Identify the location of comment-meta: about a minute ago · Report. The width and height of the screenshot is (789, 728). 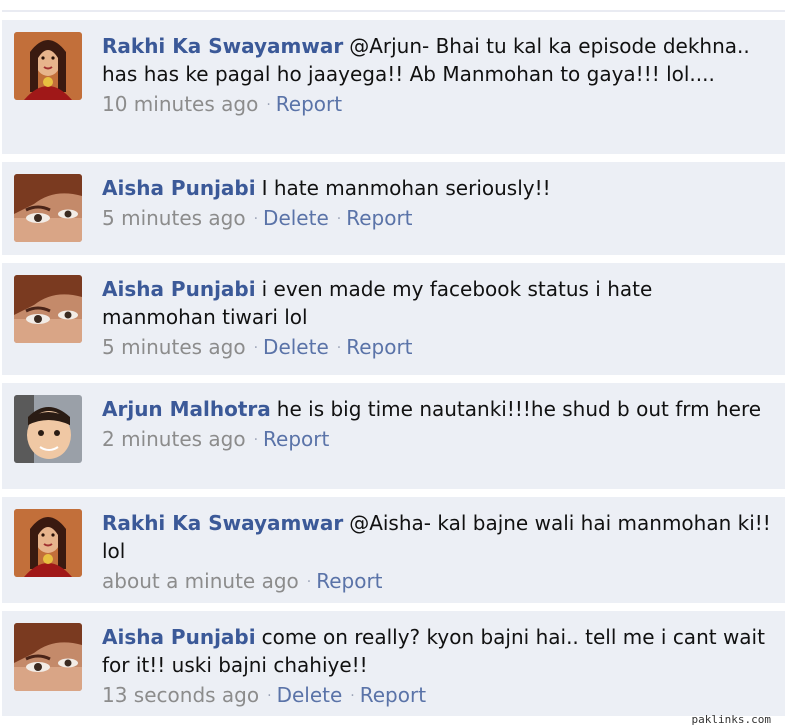
(436, 582).